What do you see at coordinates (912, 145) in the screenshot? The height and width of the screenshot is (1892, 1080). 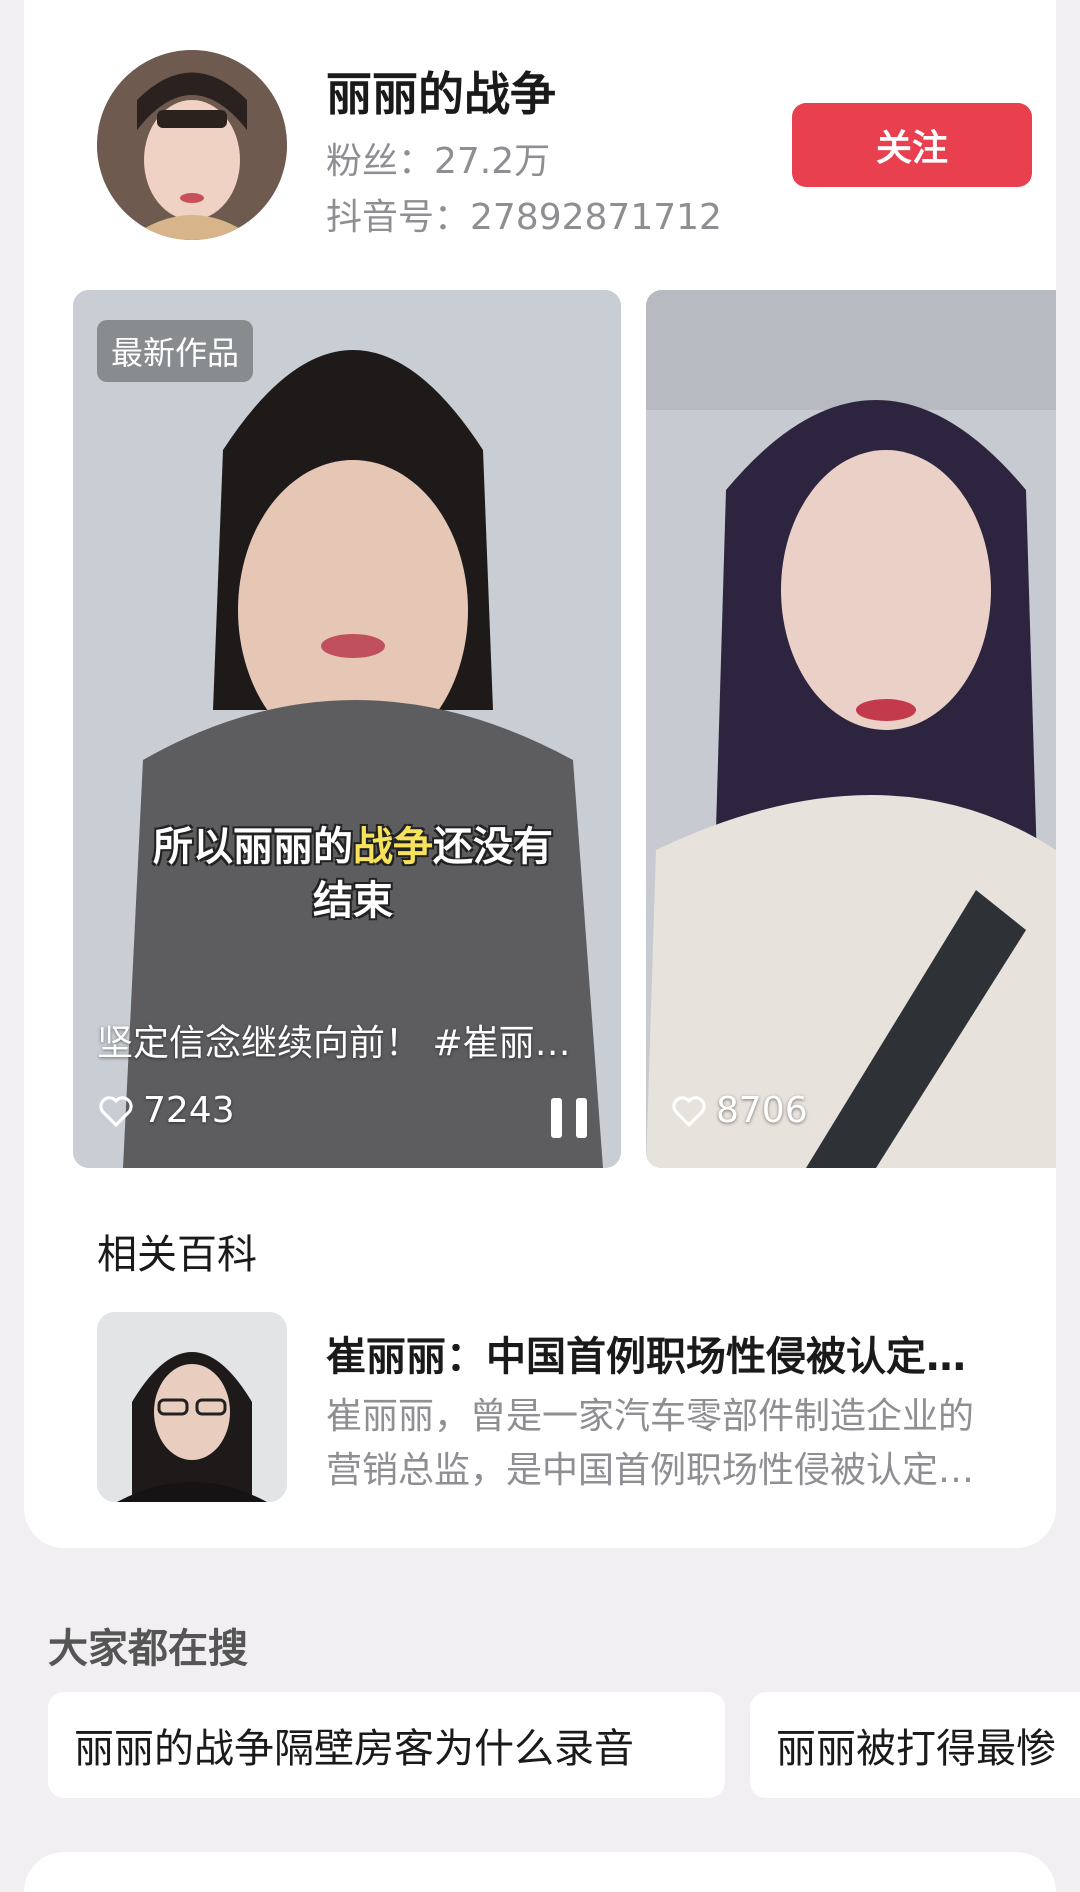 I see `follow-button: 关注` at bounding box center [912, 145].